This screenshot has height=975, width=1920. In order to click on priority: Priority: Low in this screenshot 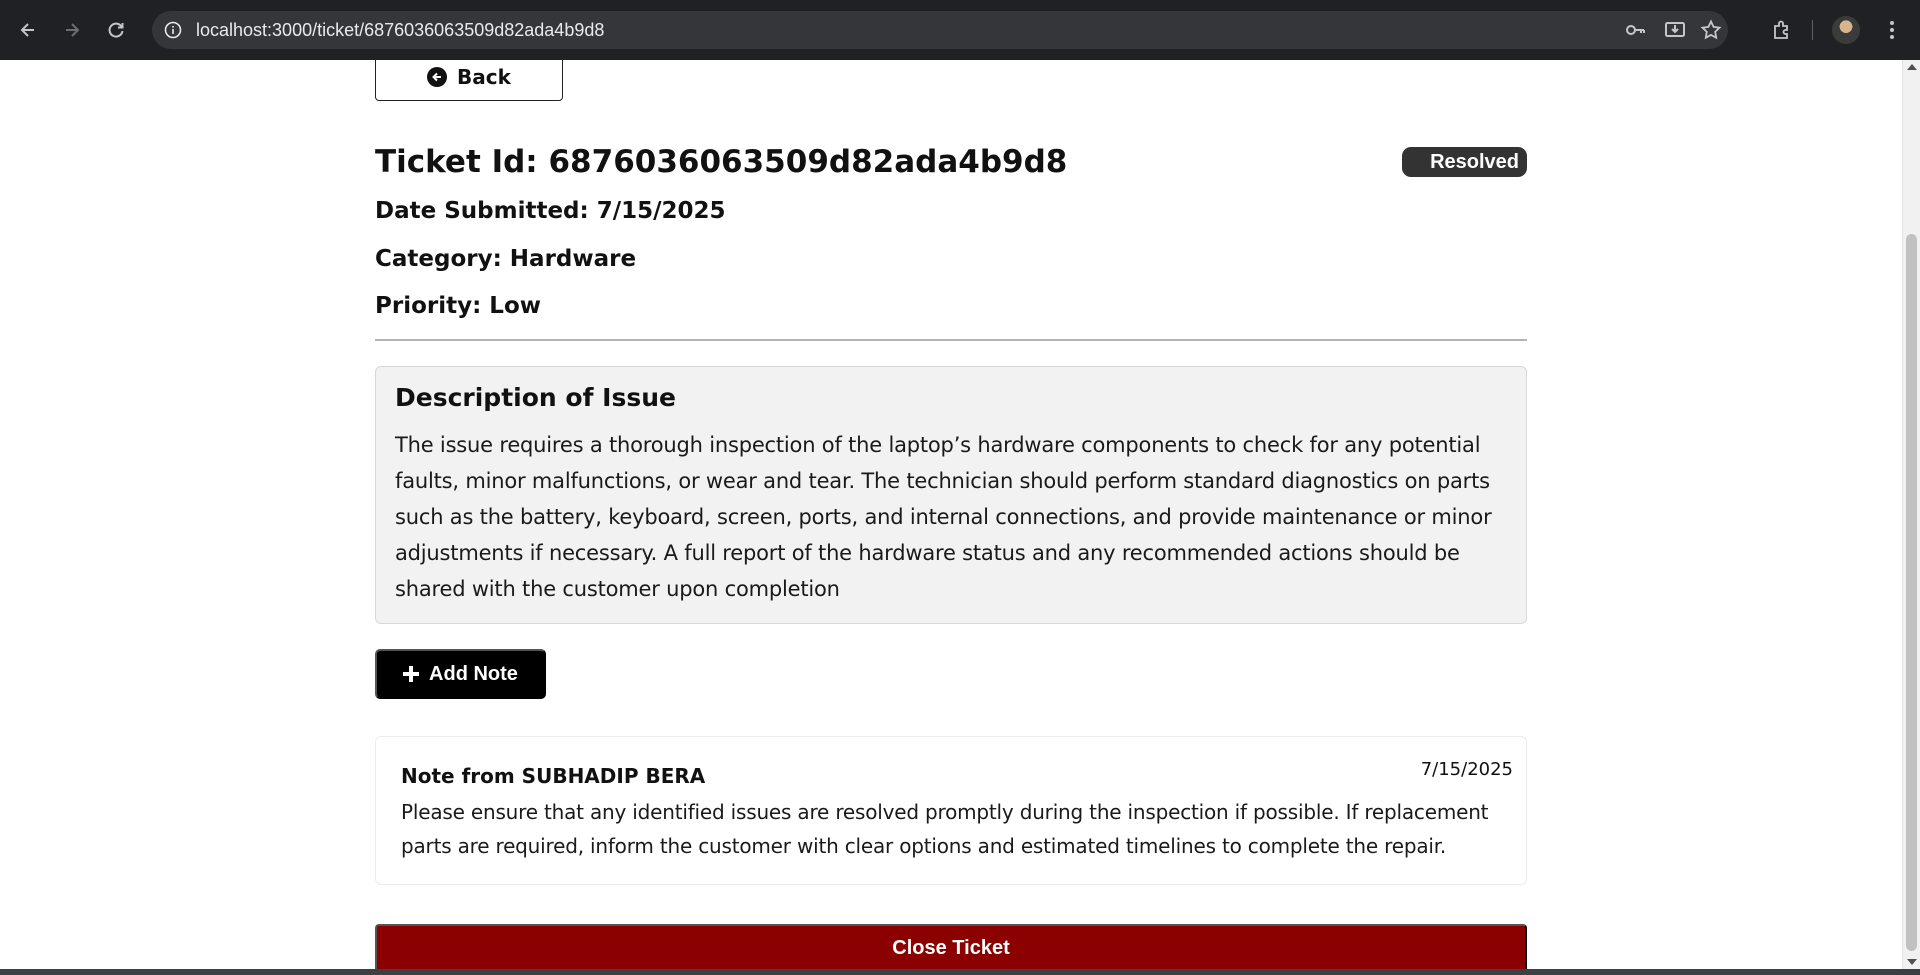, I will do `click(458, 306)`.